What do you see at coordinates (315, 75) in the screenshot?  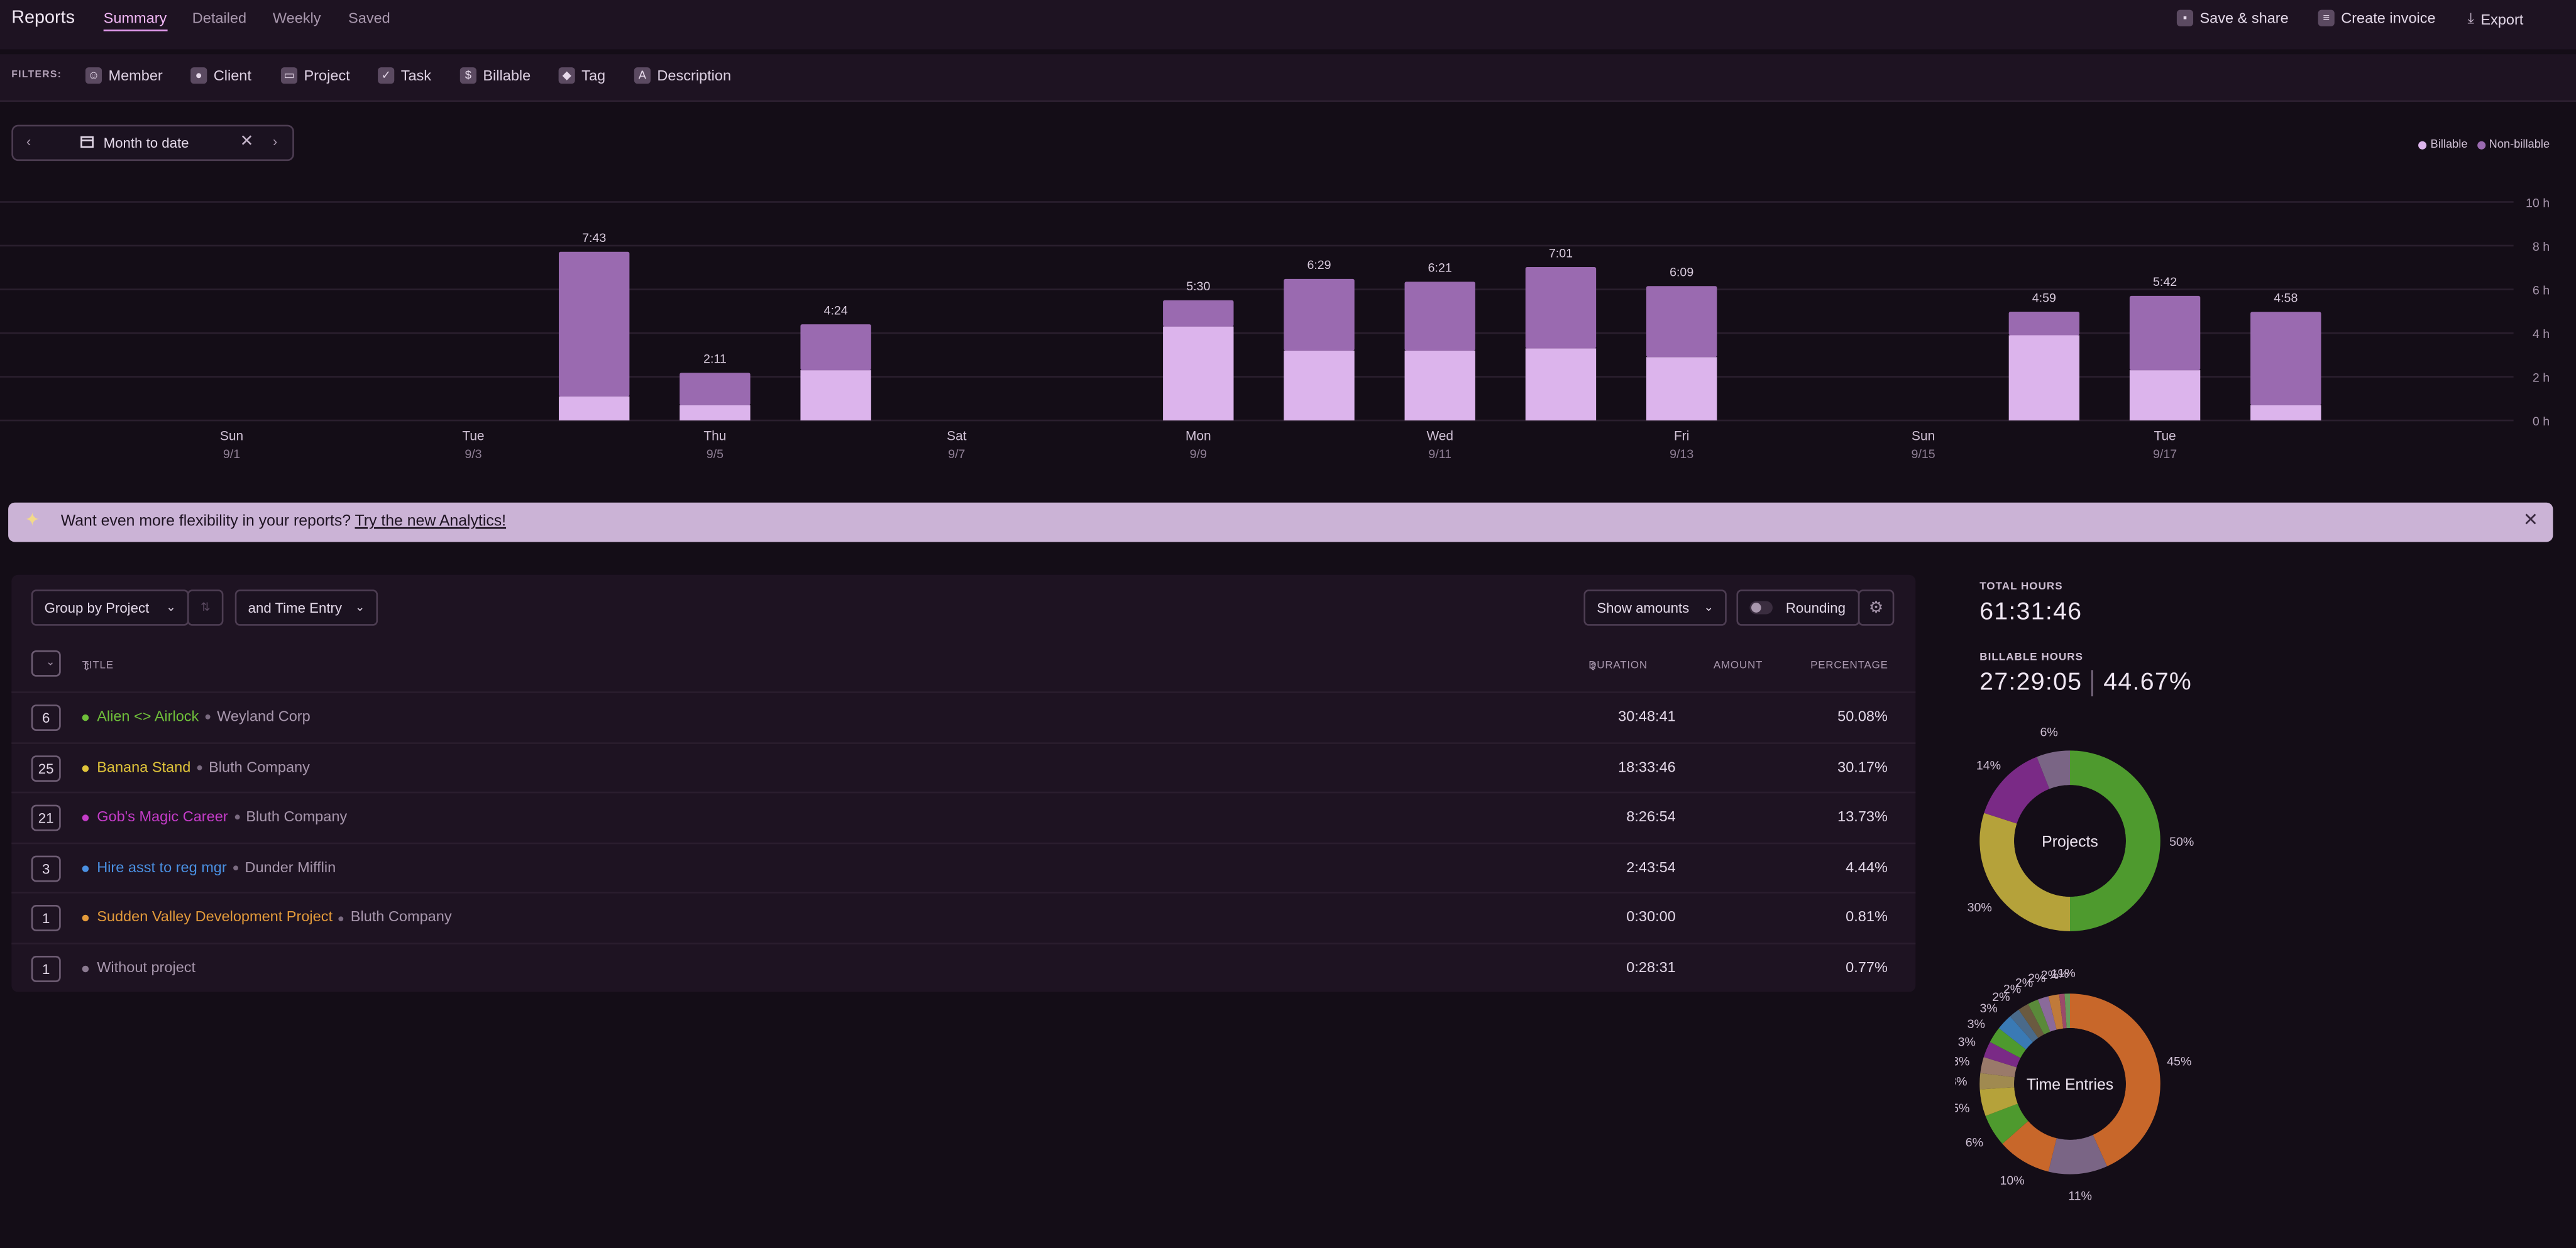 I see `filter-project: ▭ Project` at bounding box center [315, 75].